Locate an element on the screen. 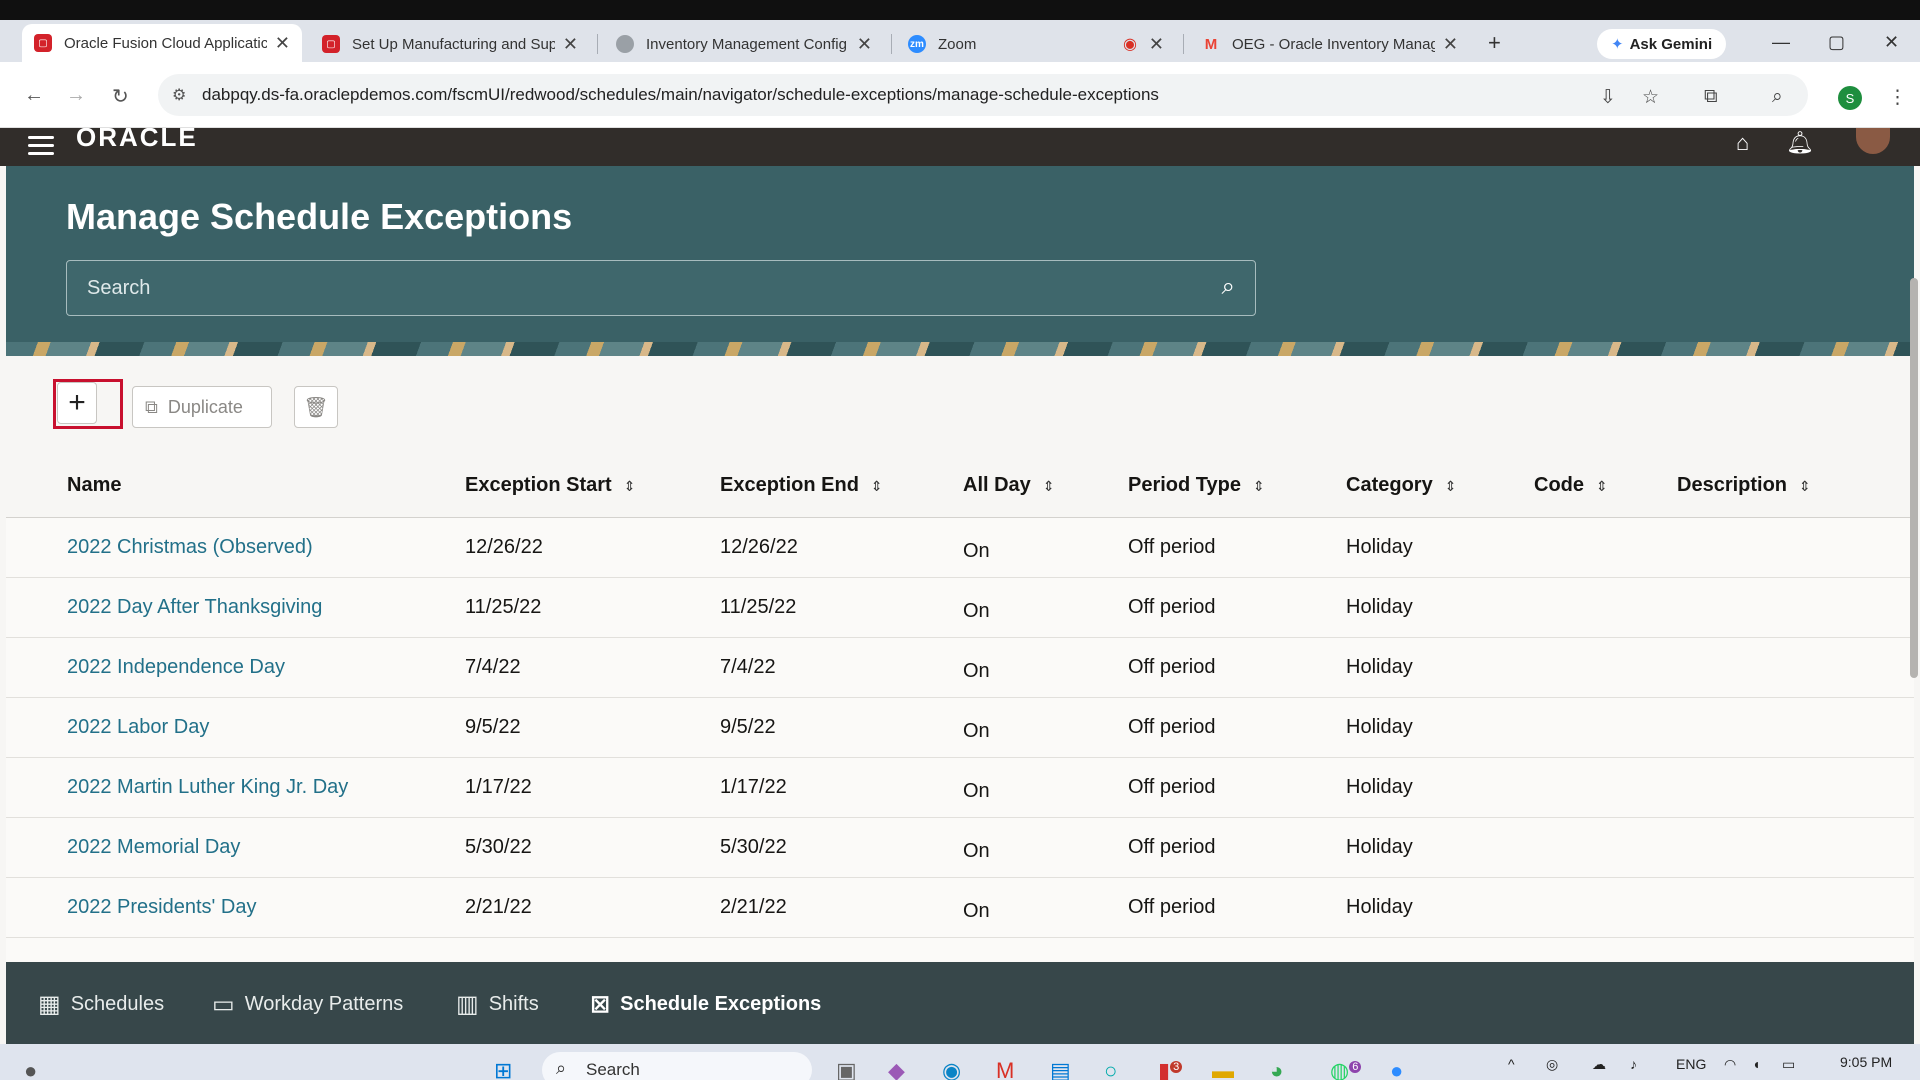  cortana-icon: ○ is located at coordinates (1110, 1069).